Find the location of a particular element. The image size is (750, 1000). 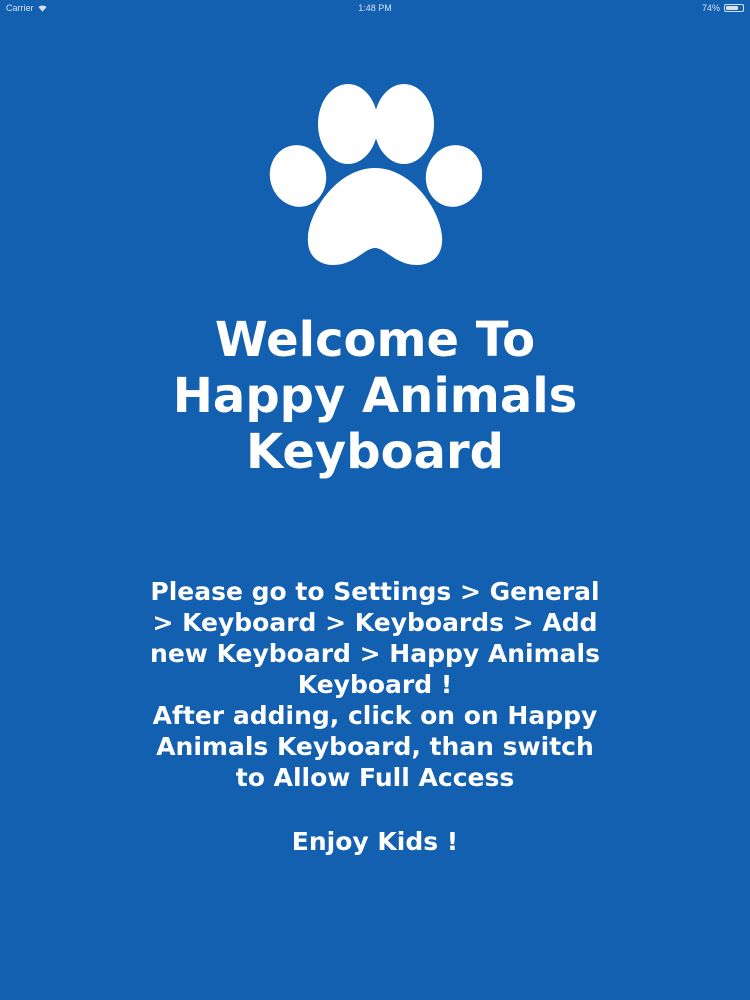

instruction-line: new Keyboard > Happy Animals is located at coordinates (375, 653).